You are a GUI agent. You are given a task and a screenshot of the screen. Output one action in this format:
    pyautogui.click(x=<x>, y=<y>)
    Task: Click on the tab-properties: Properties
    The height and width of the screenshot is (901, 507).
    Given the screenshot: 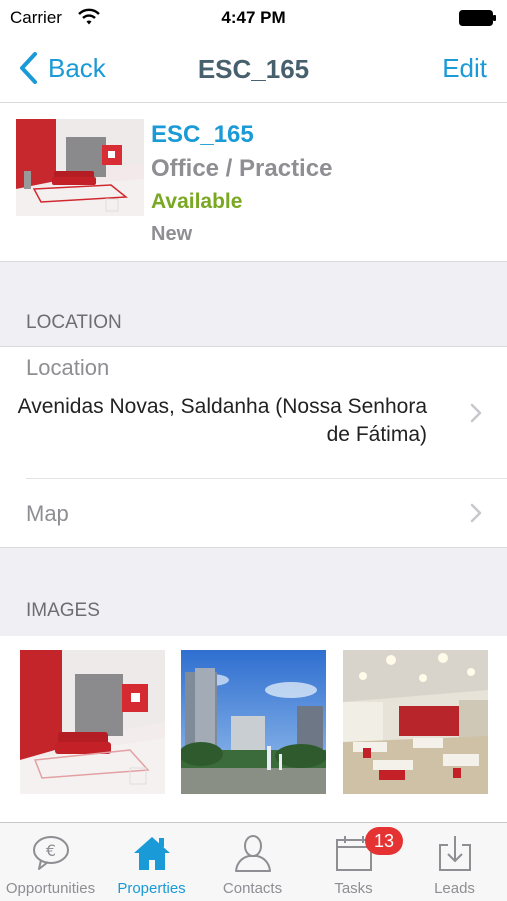 What is the action you would take?
    pyautogui.click(x=151, y=862)
    